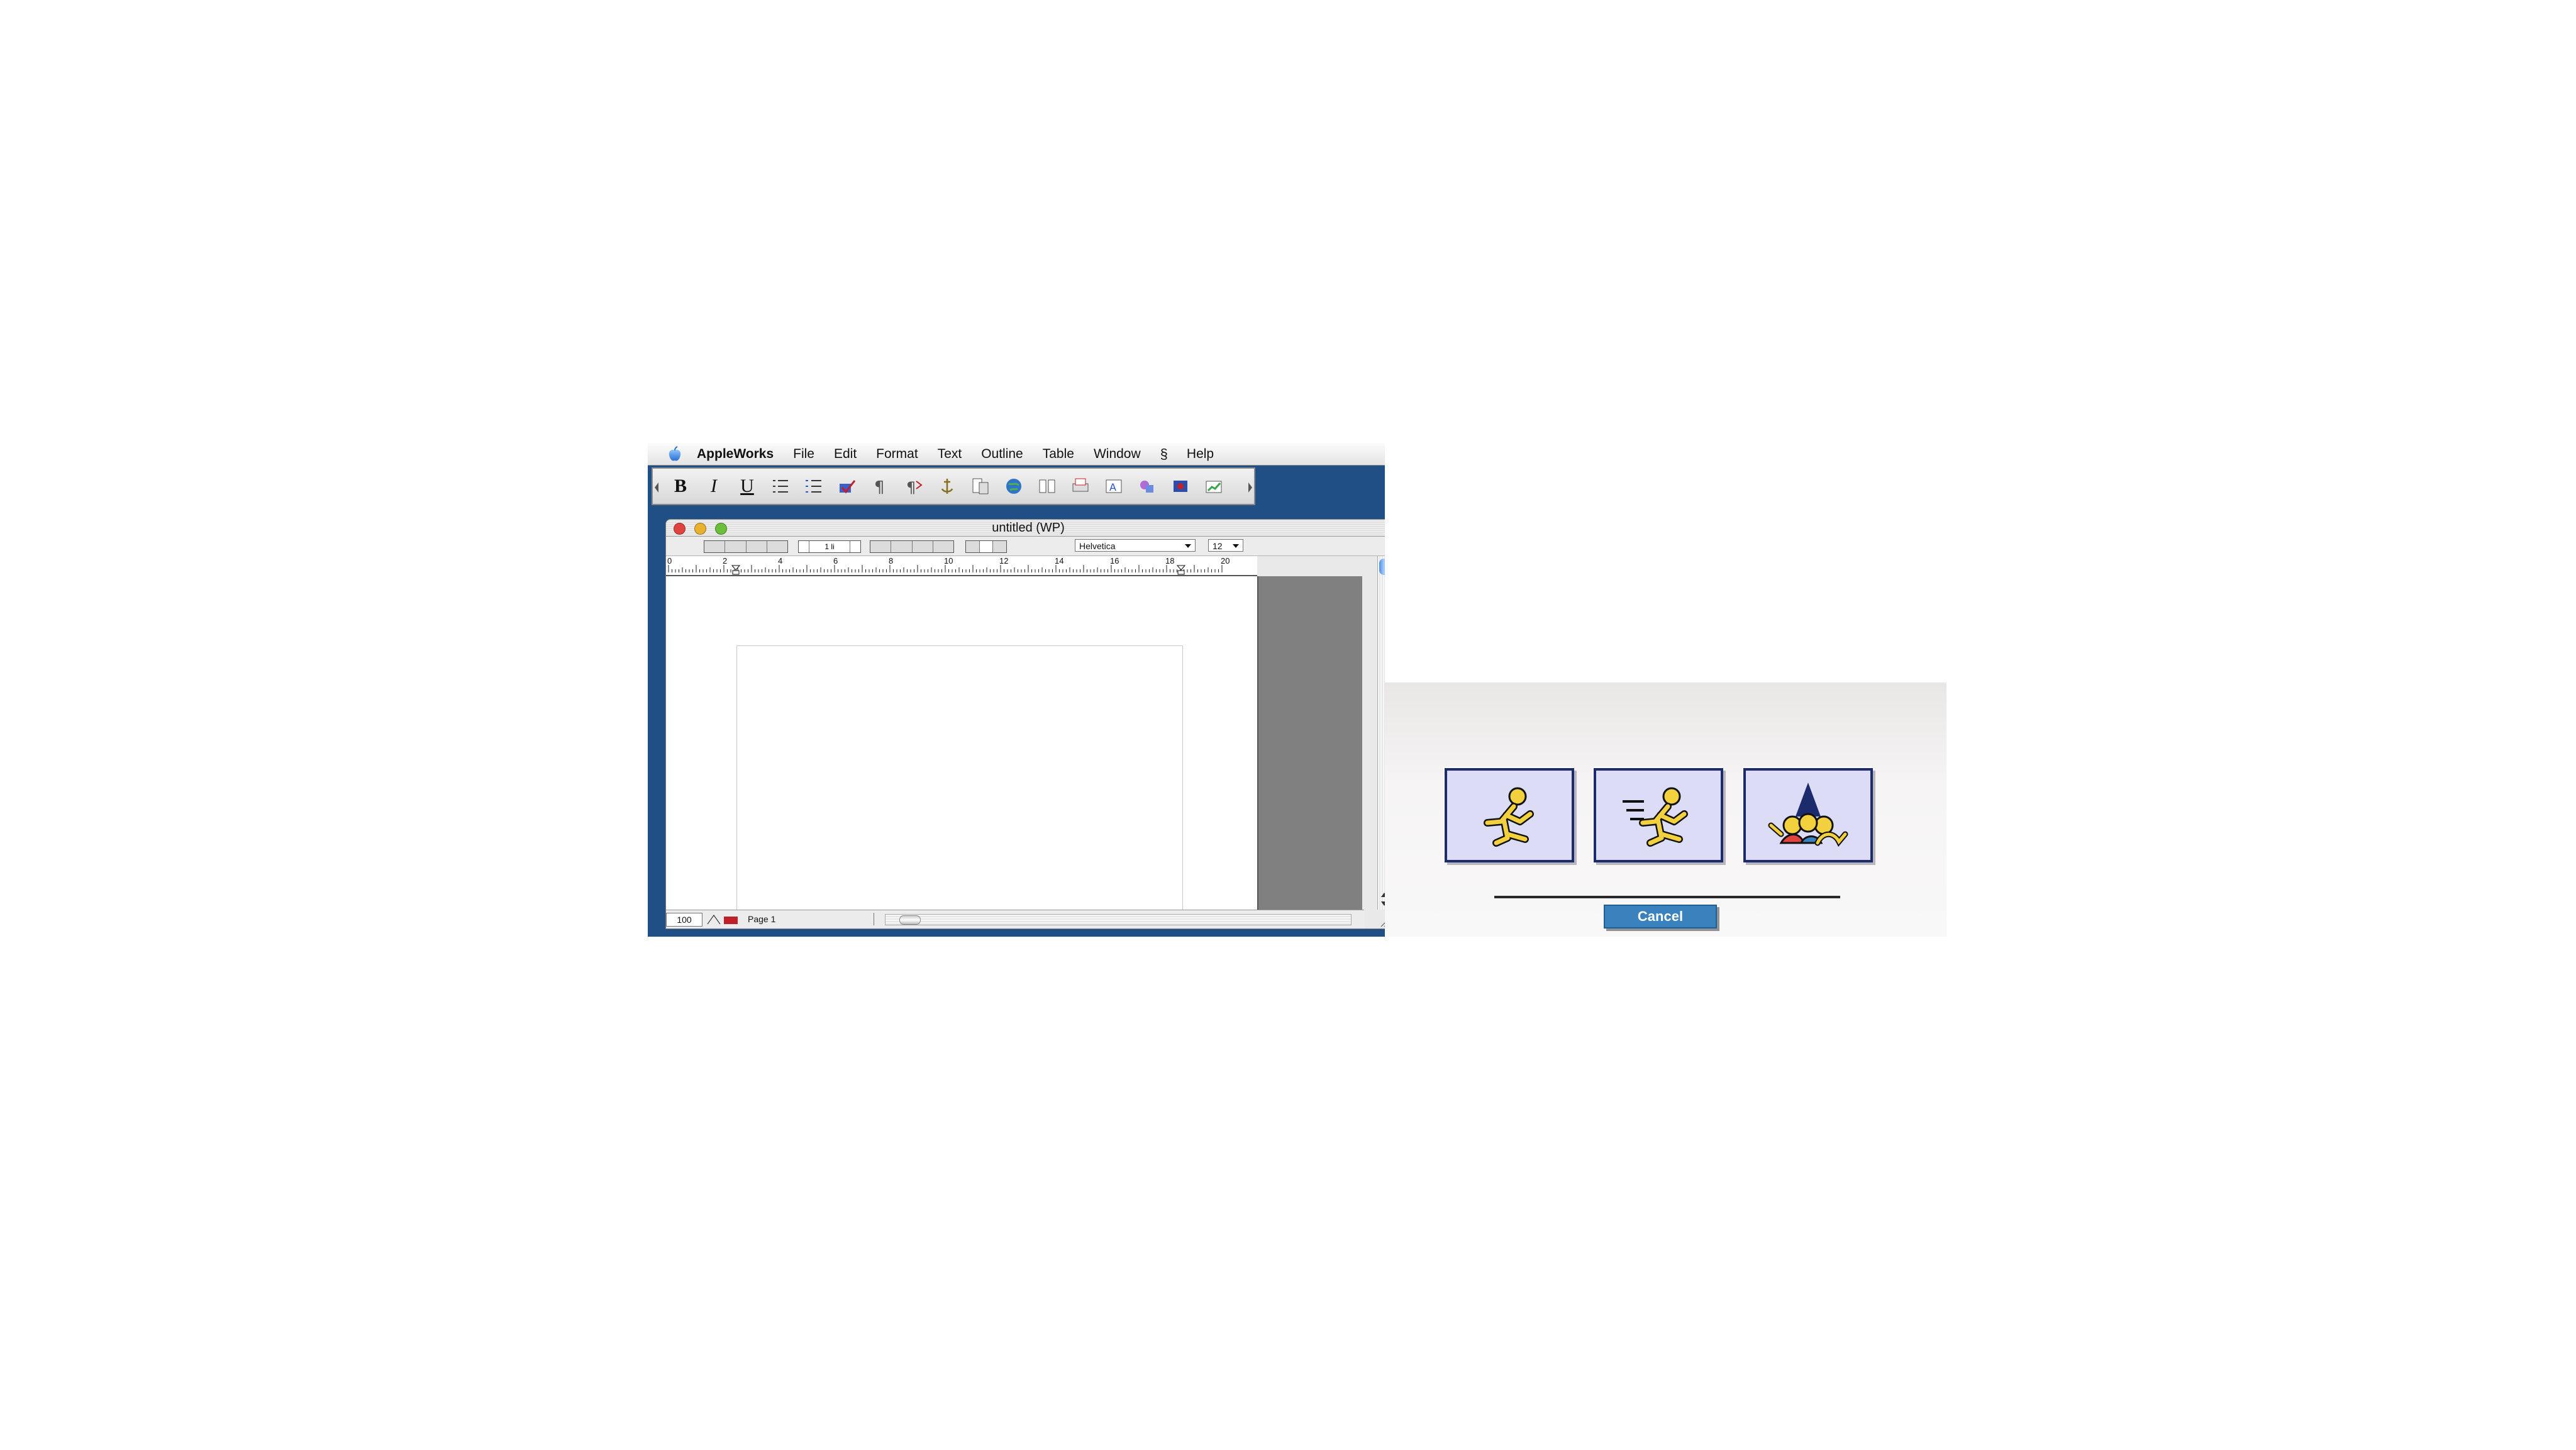 Image resolution: width=2576 pixels, height=1450 pixels. Describe the element at coordinates (1170, 561) in the screenshot. I see `ruler-label: 18` at that location.